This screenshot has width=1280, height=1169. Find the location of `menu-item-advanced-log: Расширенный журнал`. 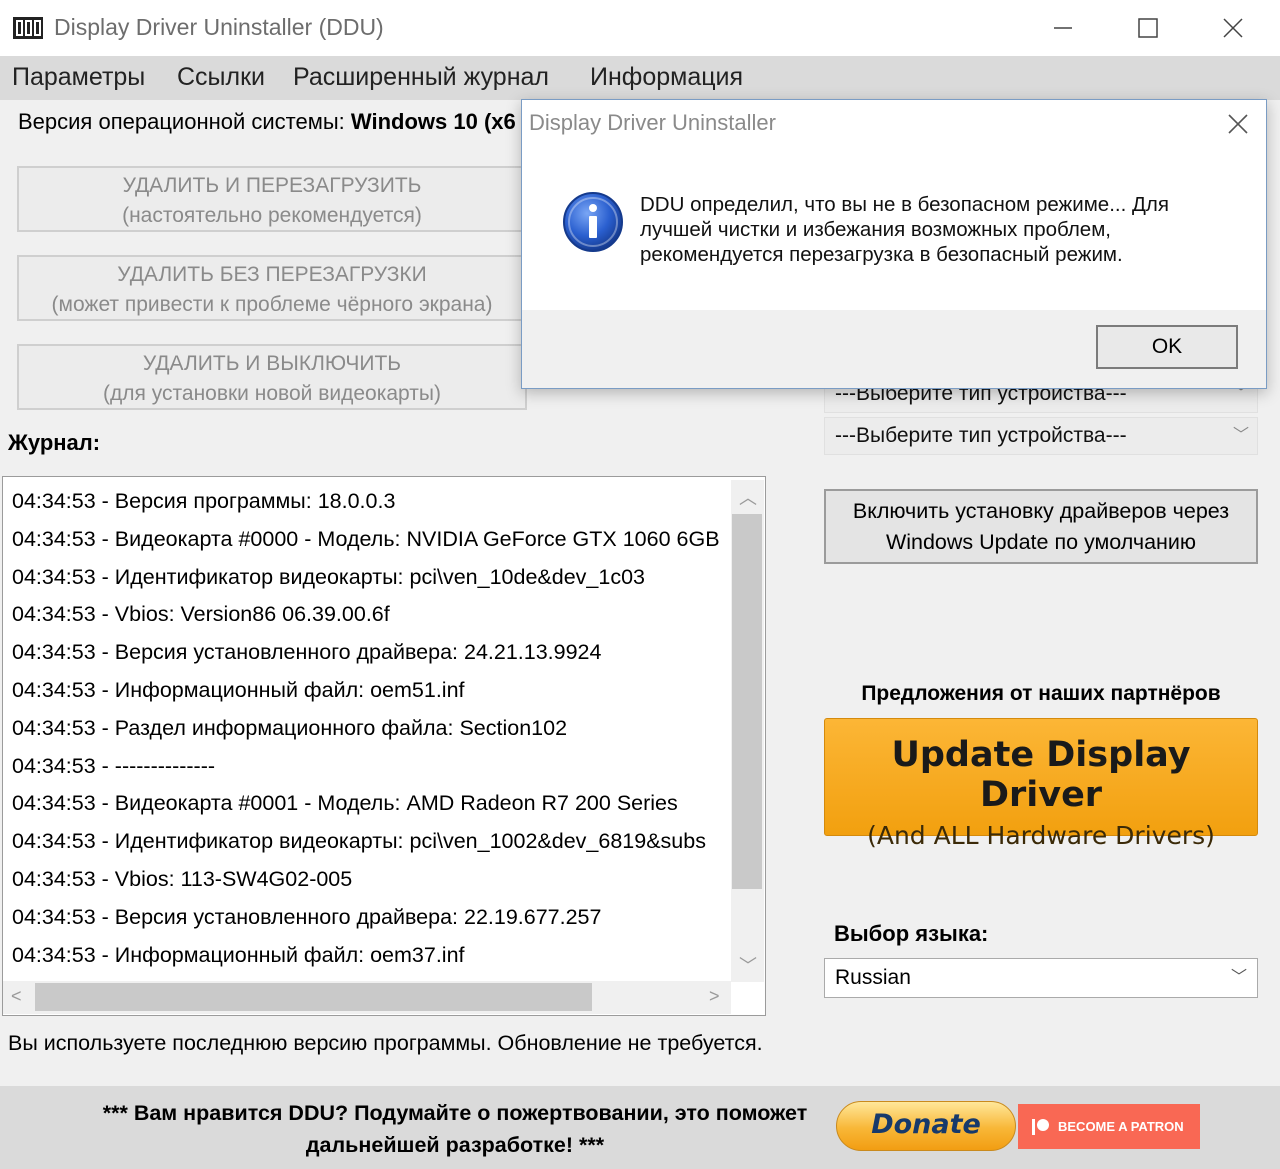

menu-item-advanced-log: Расширенный журнал is located at coordinates (421, 77).